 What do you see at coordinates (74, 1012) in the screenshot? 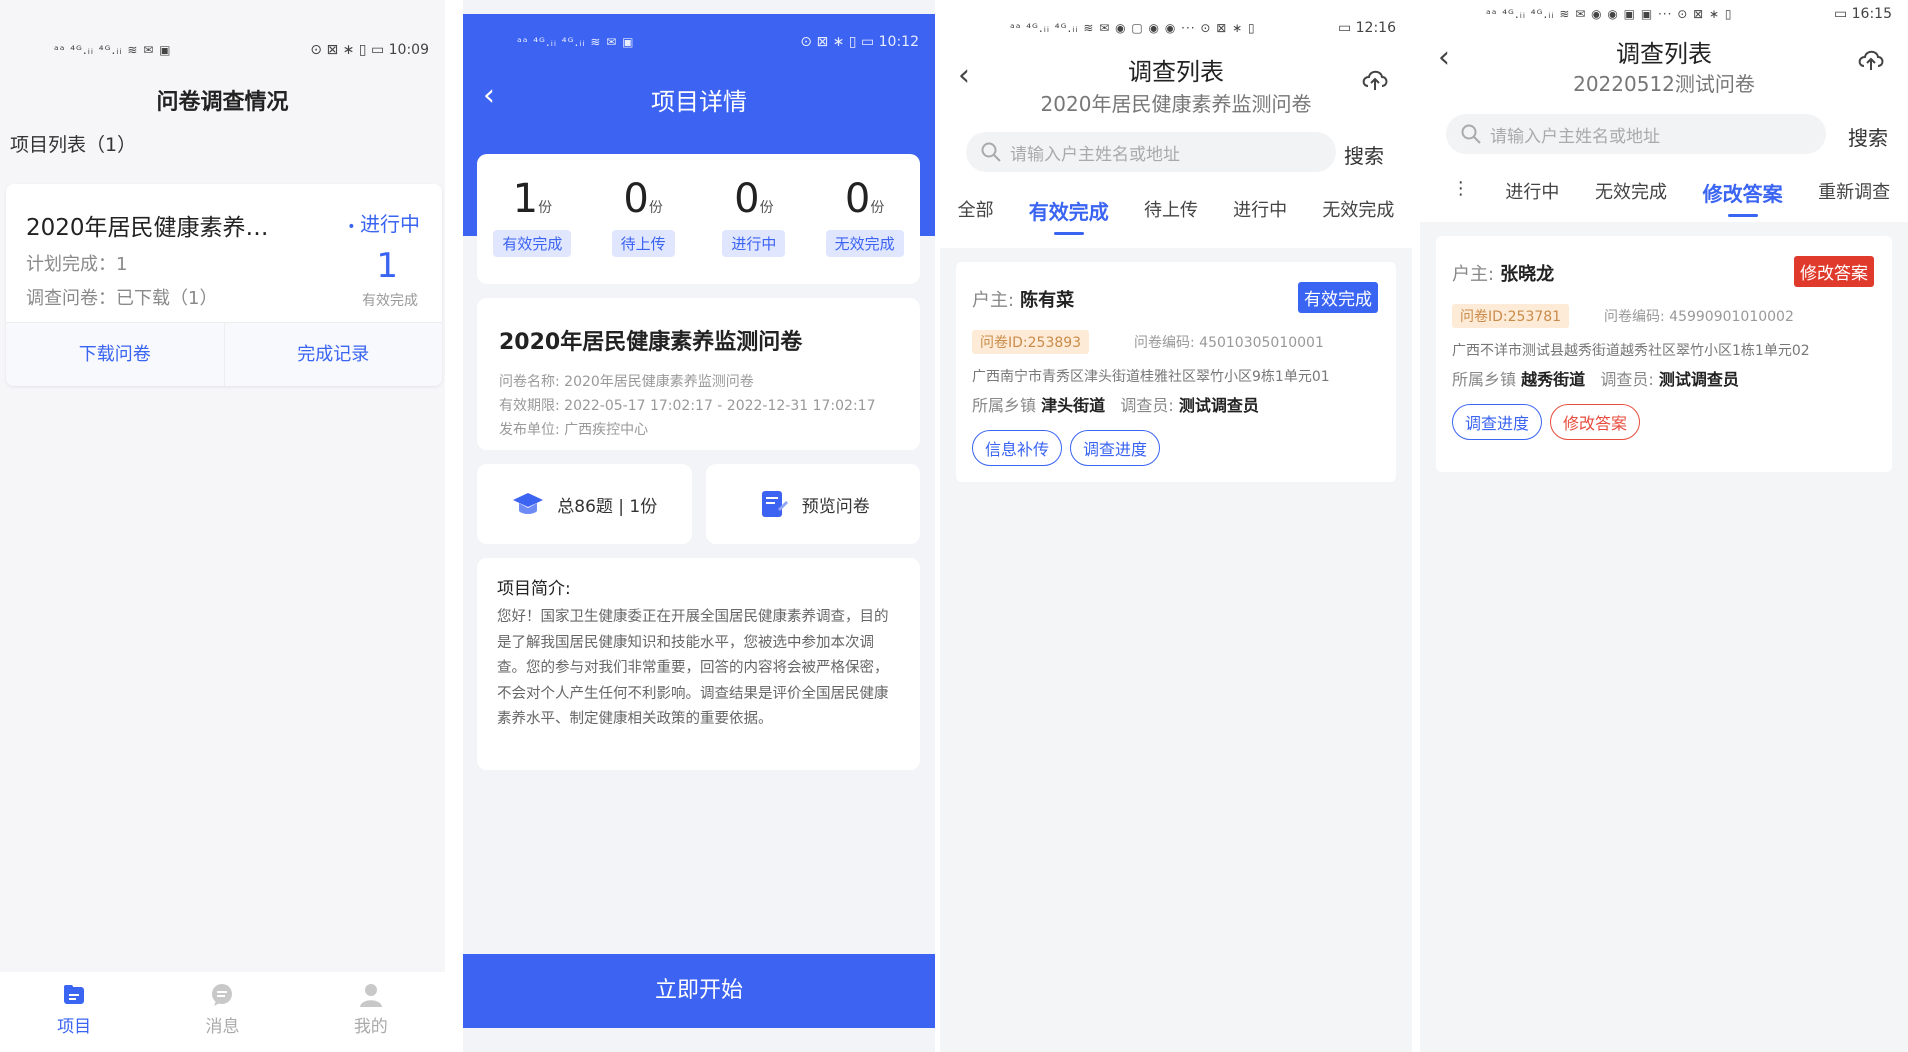
I see `tab-project: 项目` at bounding box center [74, 1012].